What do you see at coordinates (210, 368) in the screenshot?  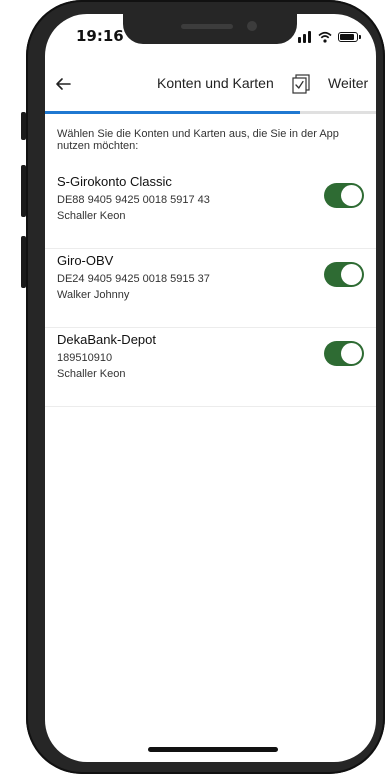 I see `account-row: DekaBank-Depot 189510910 Schaller Keon` at bounding box center [210, 368].